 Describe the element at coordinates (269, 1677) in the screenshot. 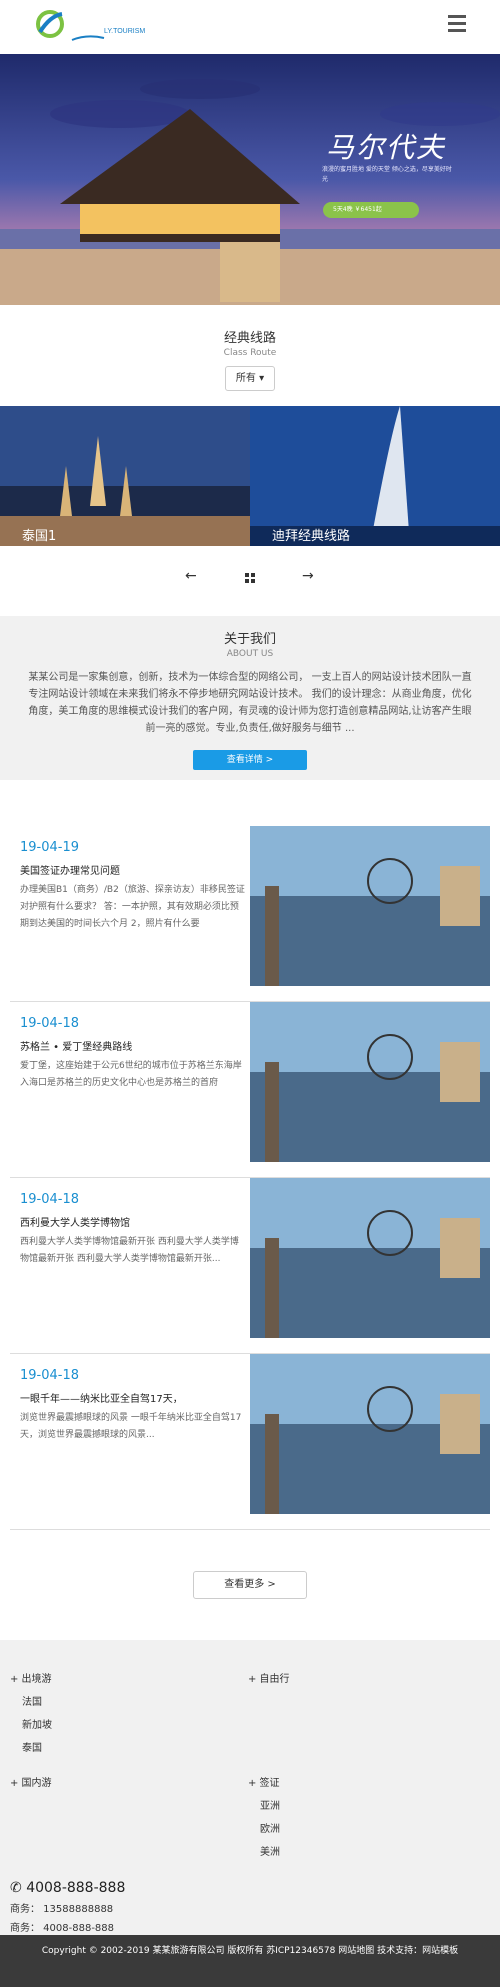

I see `footer-head: + 自由行` at that location.